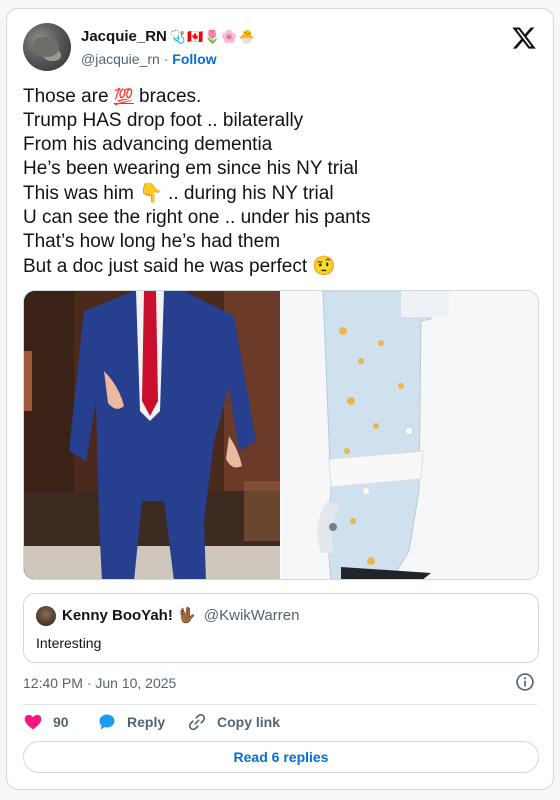 The image size is (560, 800). I want to click on hundred-points-icon: 💯, so click(123, 96).